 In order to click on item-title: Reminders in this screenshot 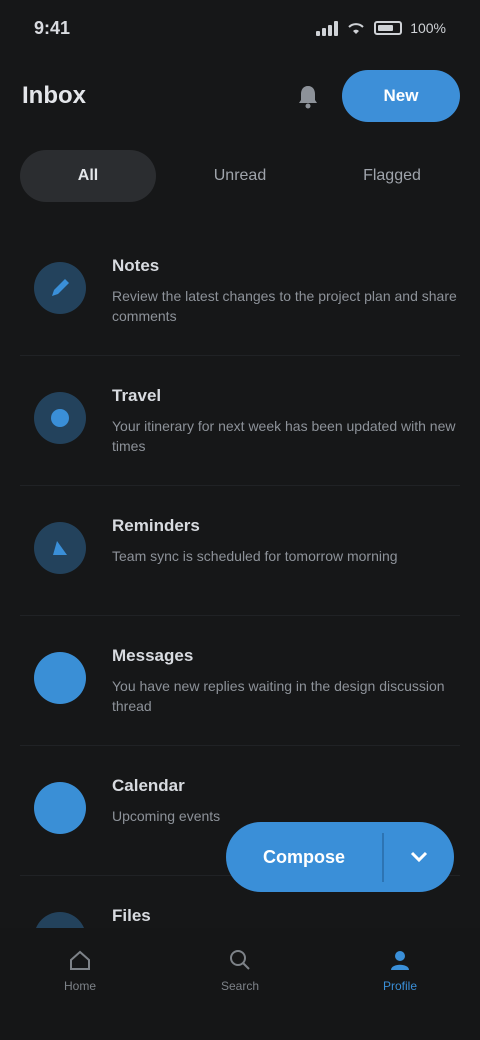, I will do `click(156, 525)`.